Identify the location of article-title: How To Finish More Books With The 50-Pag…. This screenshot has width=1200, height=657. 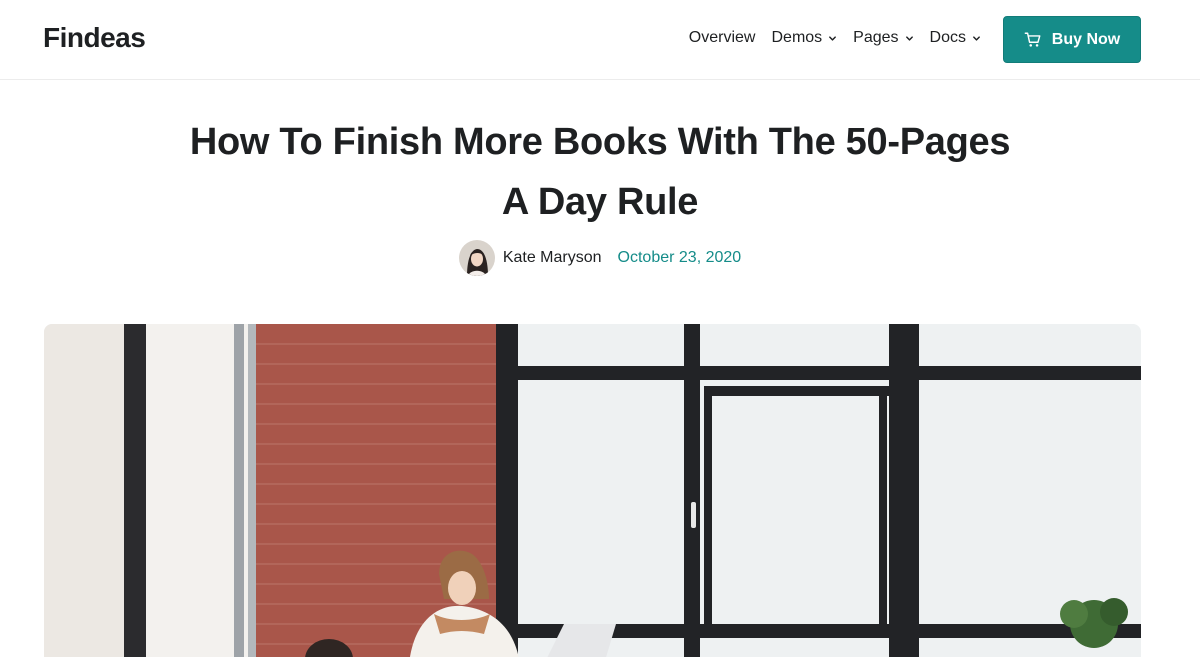
(600, 172).